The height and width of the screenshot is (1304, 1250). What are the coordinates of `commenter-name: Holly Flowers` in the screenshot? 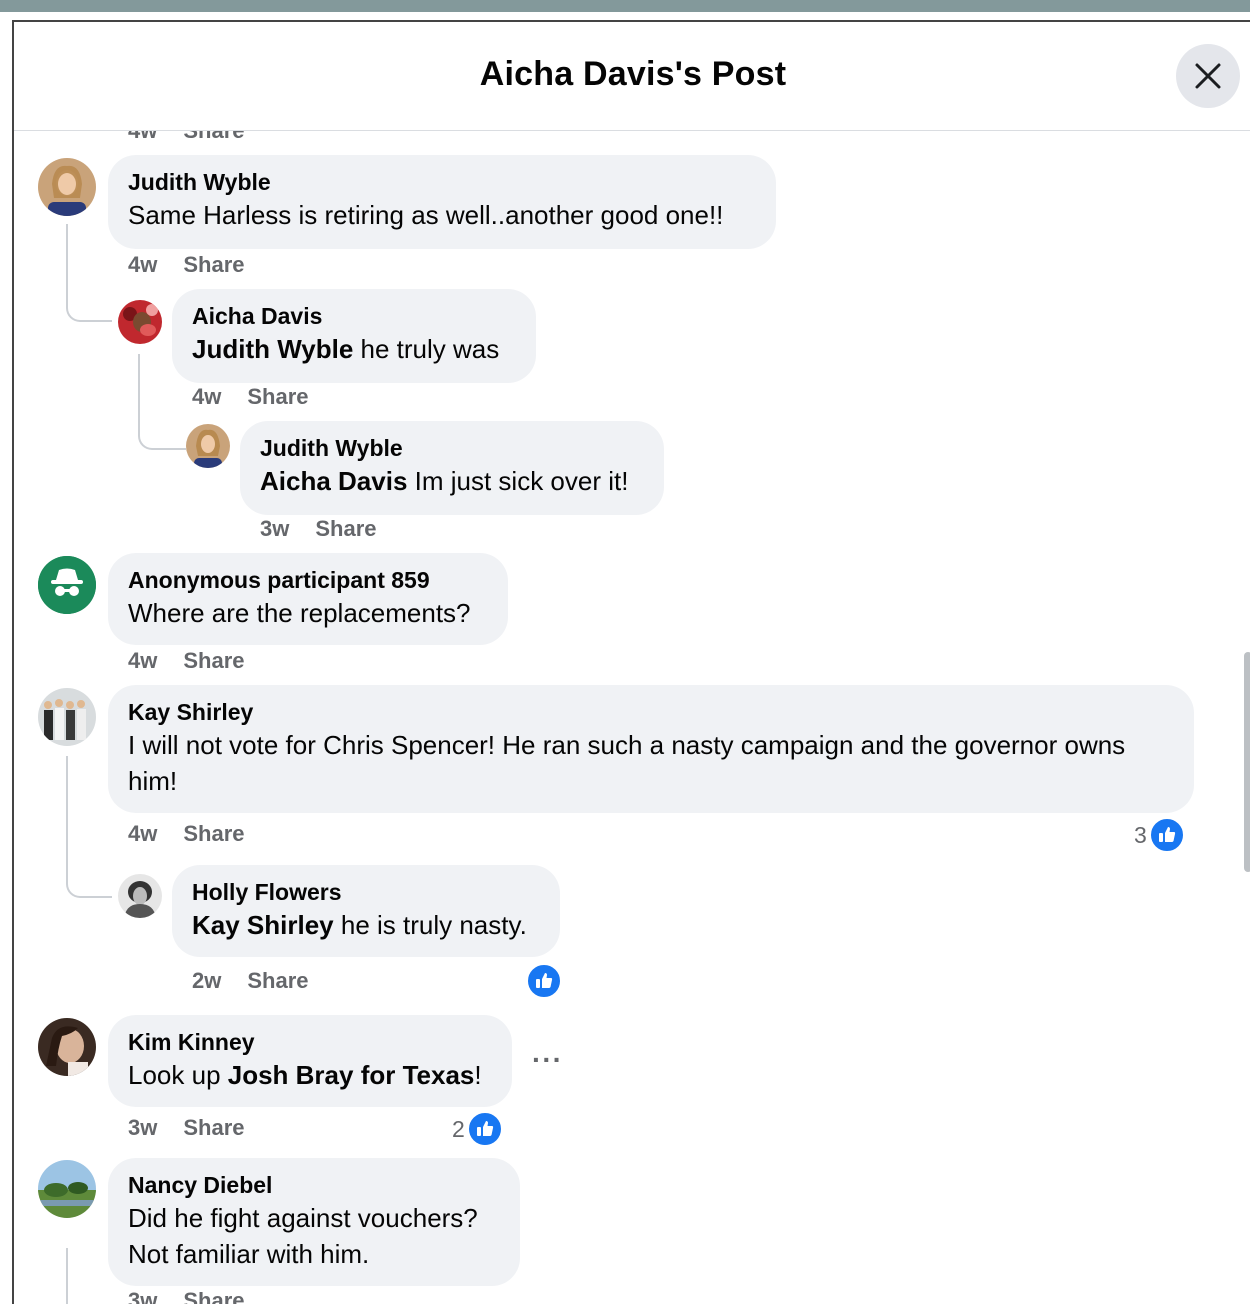 It's located at (366, 892).